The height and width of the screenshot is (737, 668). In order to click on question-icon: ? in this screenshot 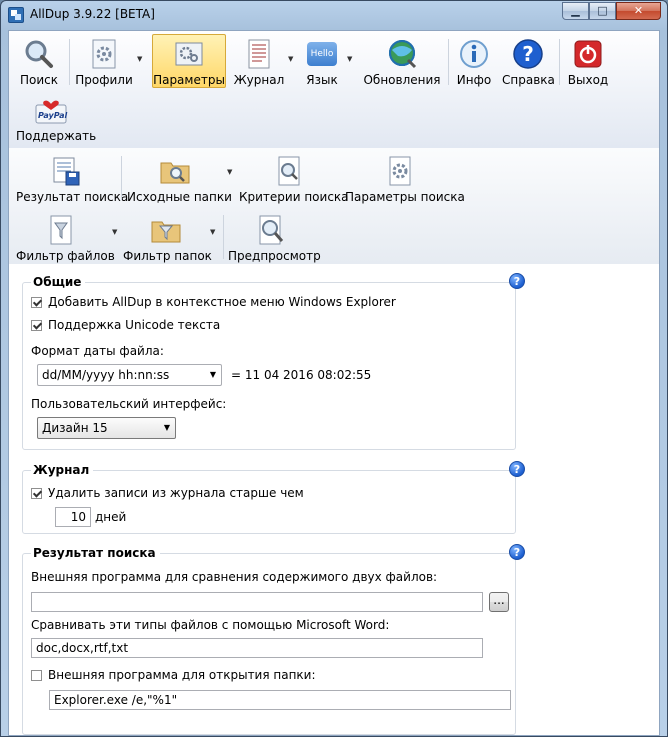, I will do `click(528, 54)`.